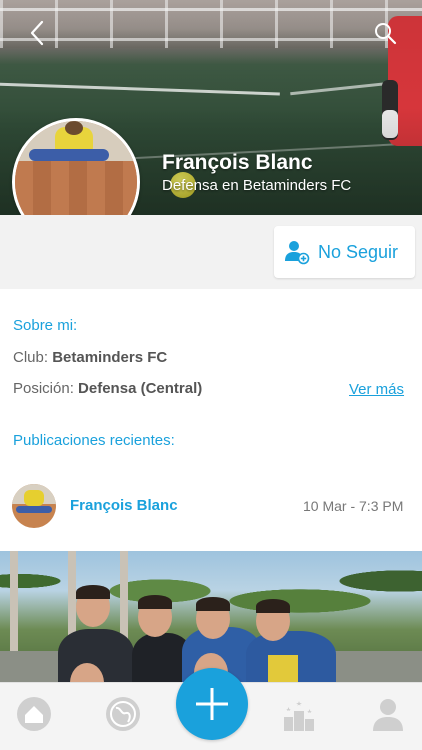 The image size is (422, 750). Describe the element at coordinates (14, 601) in the screenshot. I see `photo-tree-trunk` at that location.